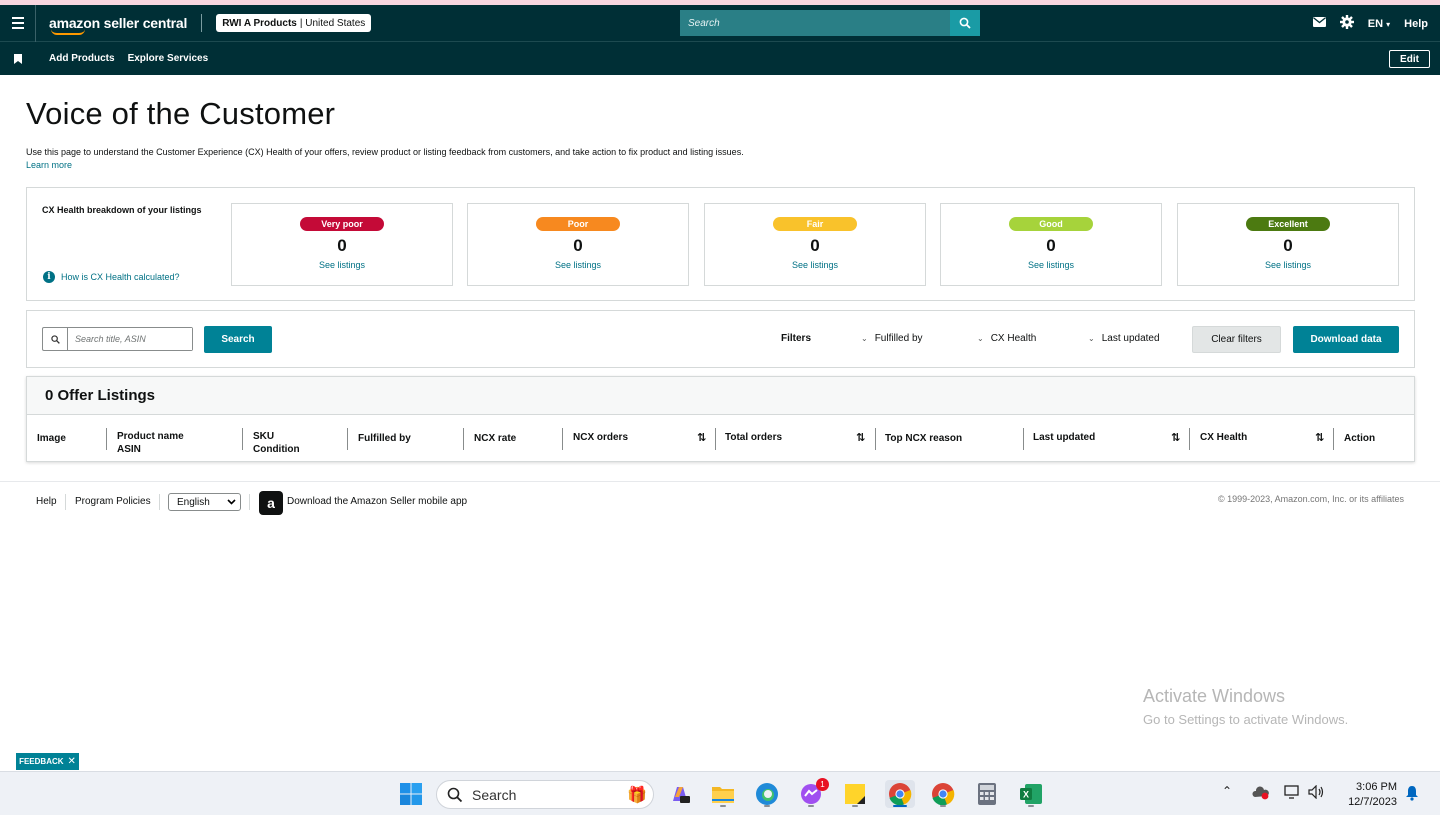  I want to click on last-updated-dropdown: ⌄ Last updated, so click(1124, 338).